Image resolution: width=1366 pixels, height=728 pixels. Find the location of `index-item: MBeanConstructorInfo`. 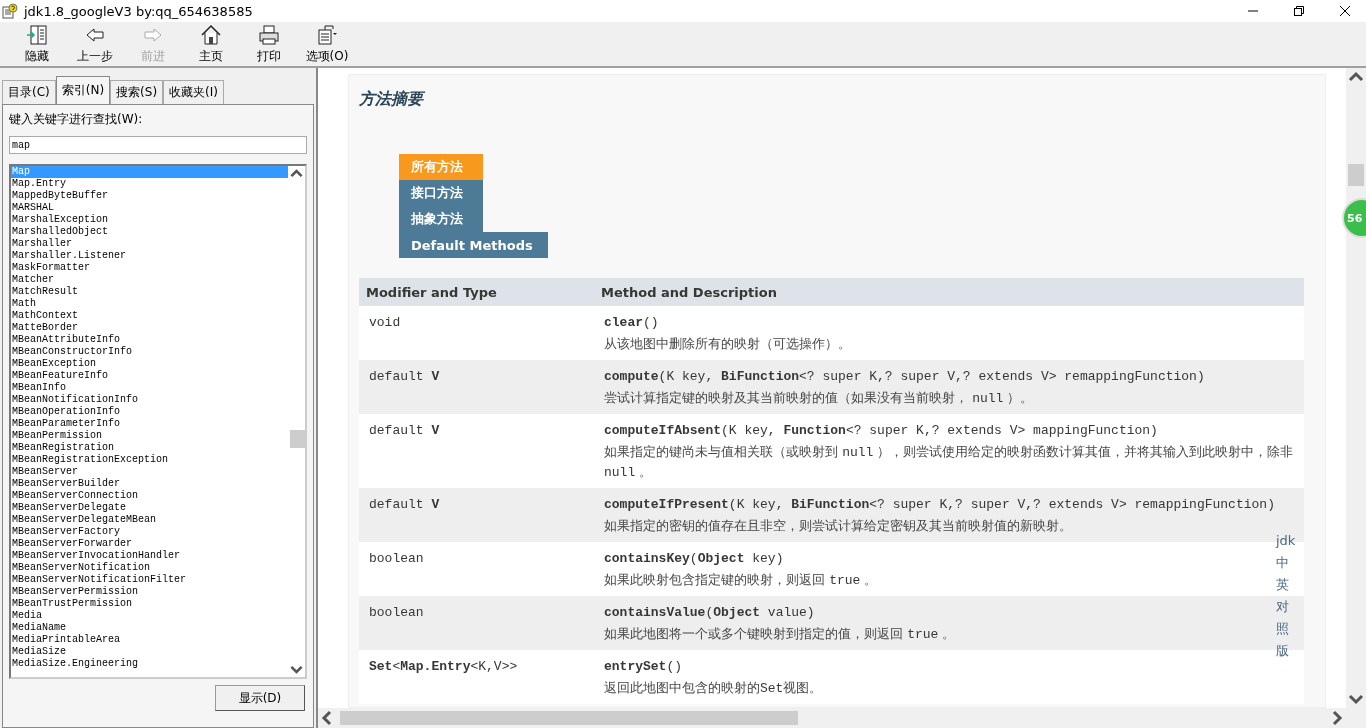

index-item: MBeanConstructorInfo is located at coordinates (149, 352).